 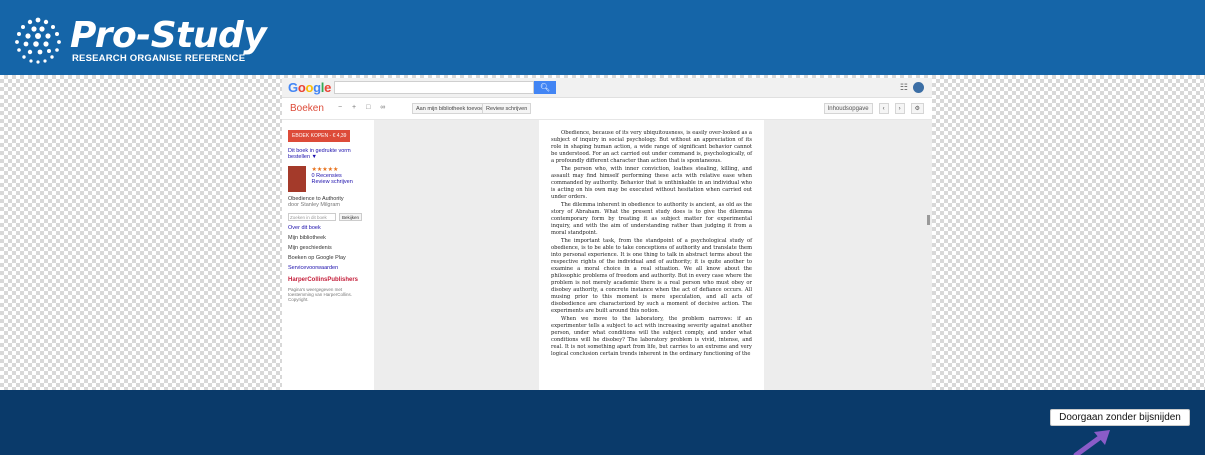 What do you see at coordinates (297, 179) in the screenshot?
I see `book-cover` at bounding box center [297, 179].